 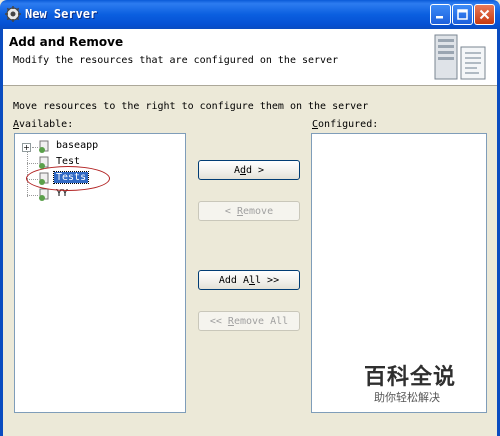 What do you see at coordinates (439, 17) in the screenshot?
I see `minimize-icon` at bounding box center [439, 17].